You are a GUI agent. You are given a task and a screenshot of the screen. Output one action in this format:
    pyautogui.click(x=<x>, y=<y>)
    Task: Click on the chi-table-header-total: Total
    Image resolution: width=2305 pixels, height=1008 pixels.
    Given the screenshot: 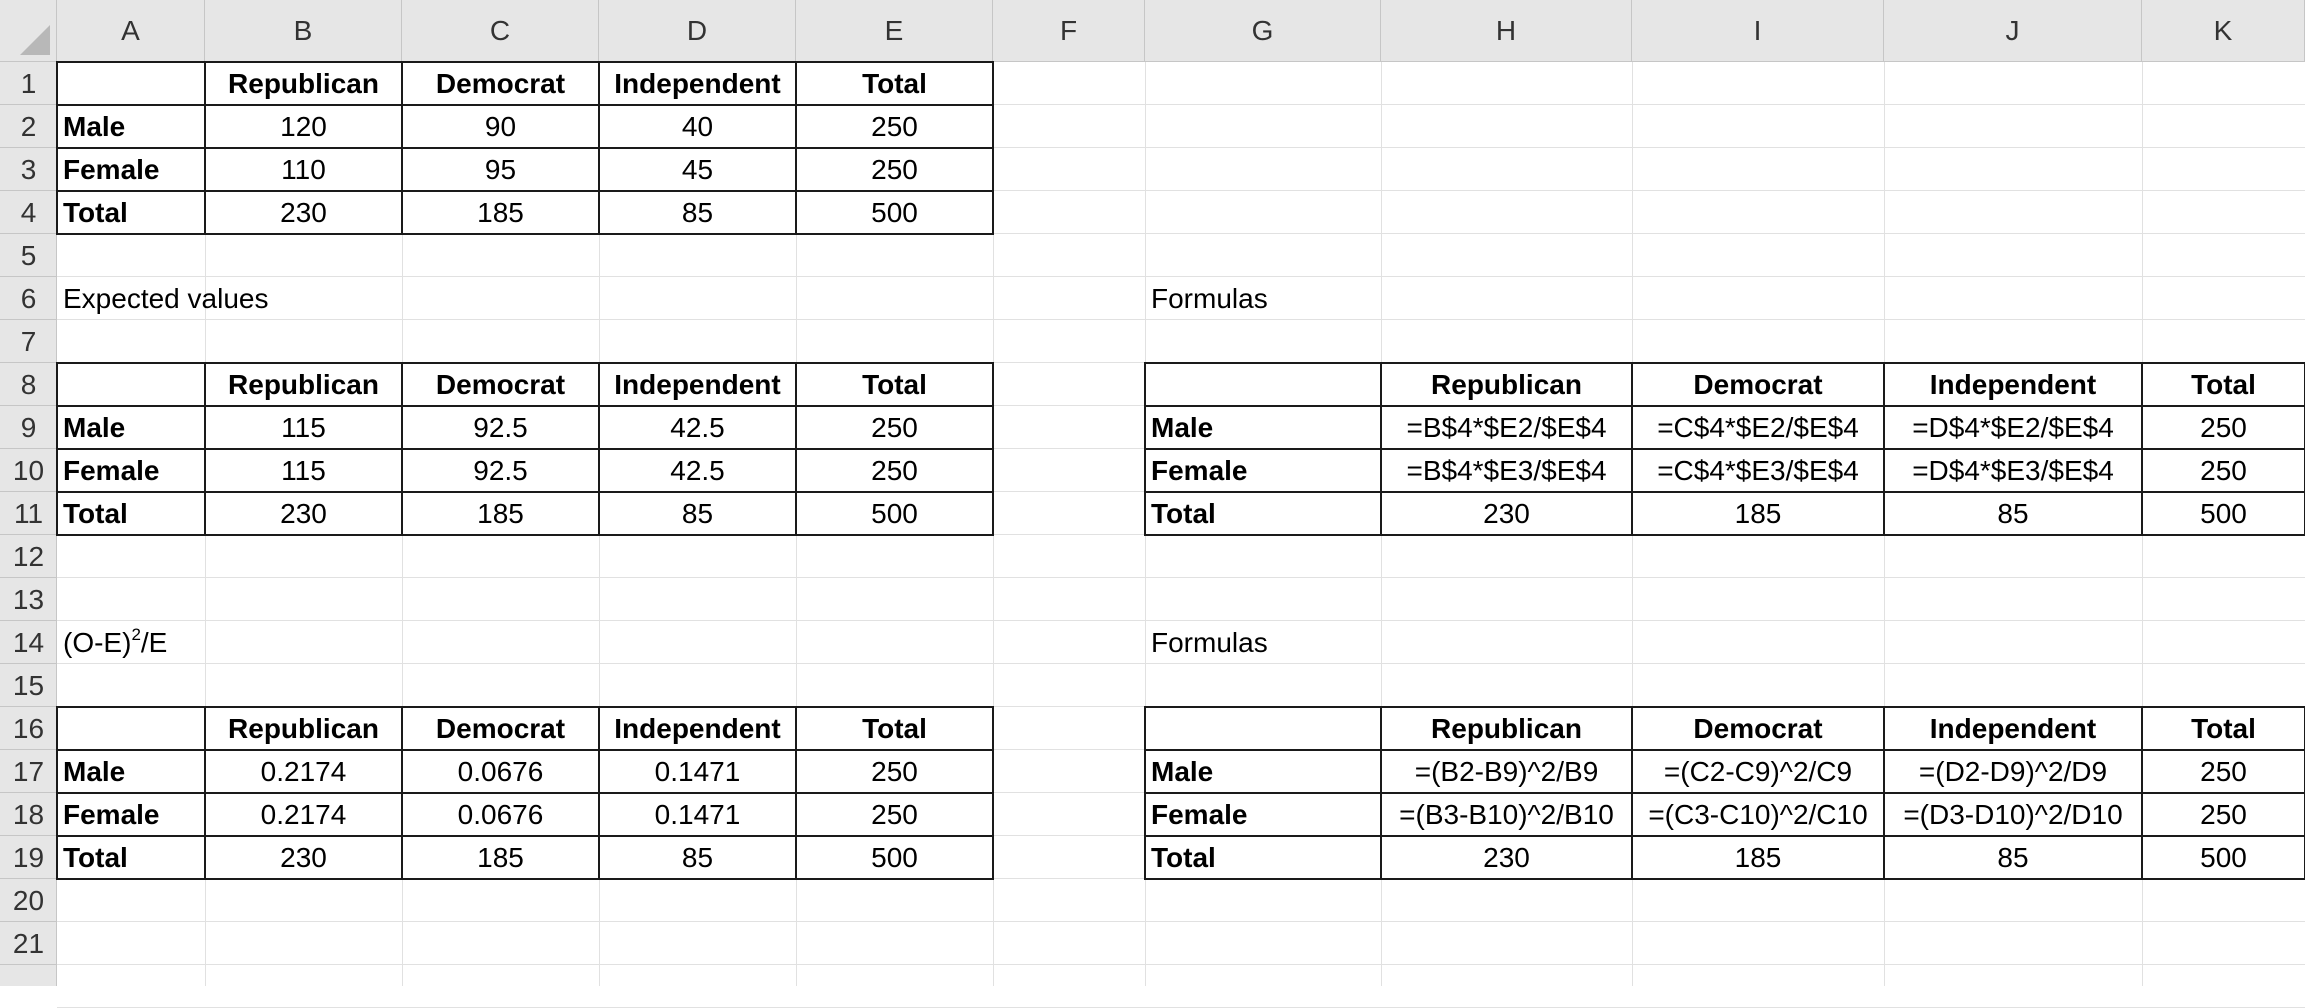 What is the action you would take?
    pyautogui.click(x=894, y=728)
    